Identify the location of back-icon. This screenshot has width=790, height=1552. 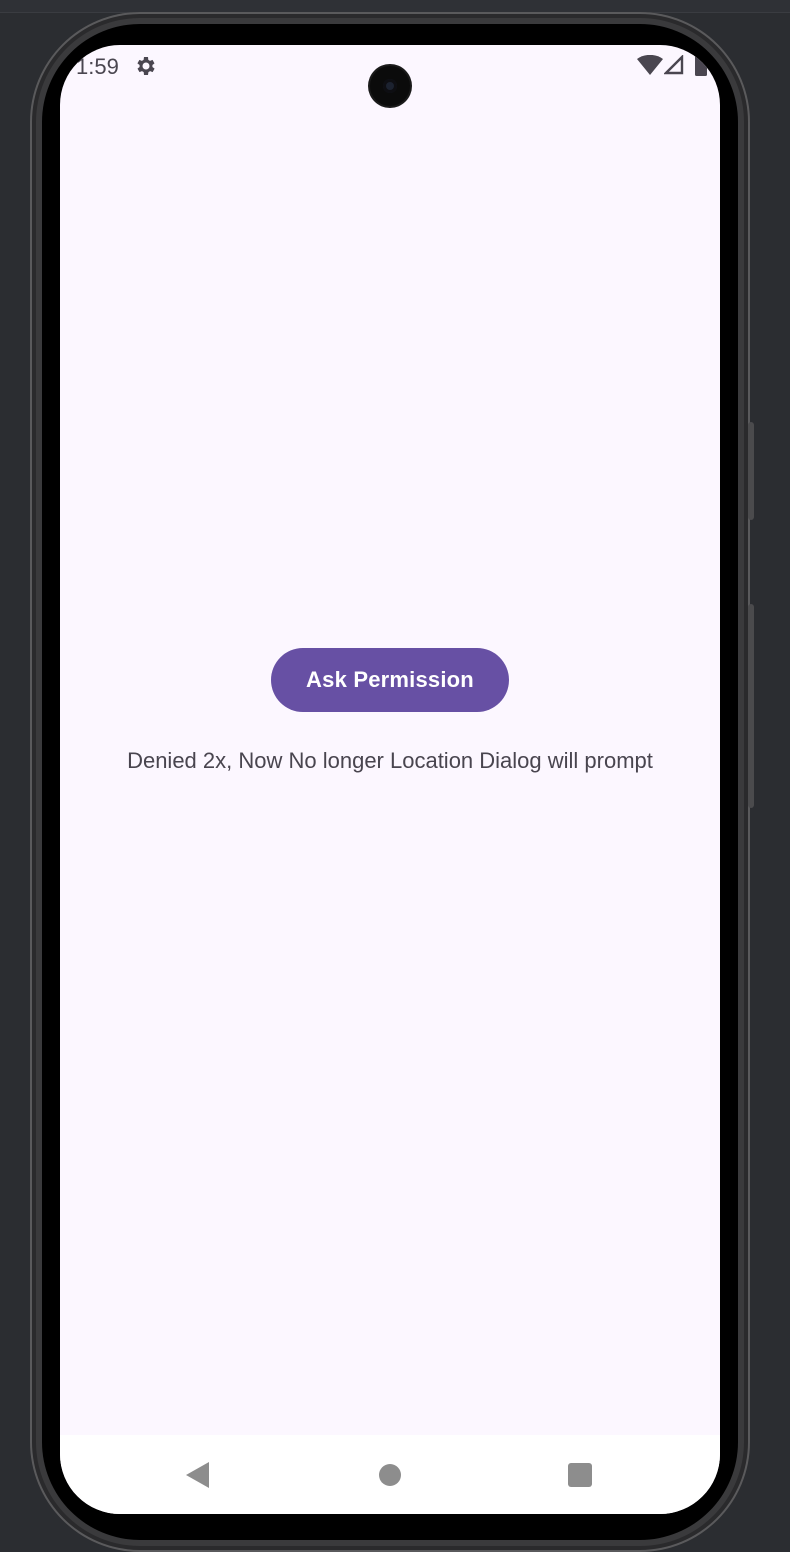
(198, 1475).